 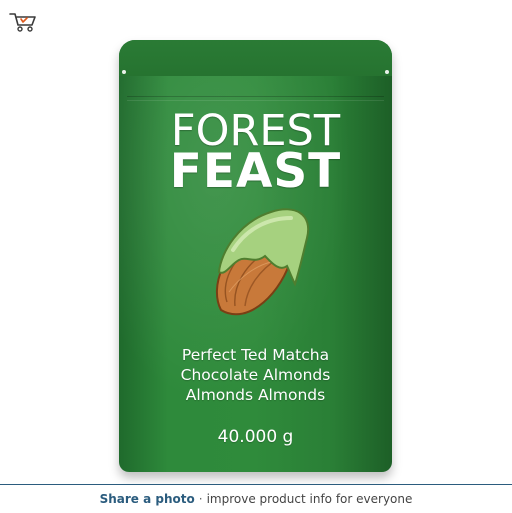 I want to click on share-photo-link: Share a photo, so click(x=147, y=499).